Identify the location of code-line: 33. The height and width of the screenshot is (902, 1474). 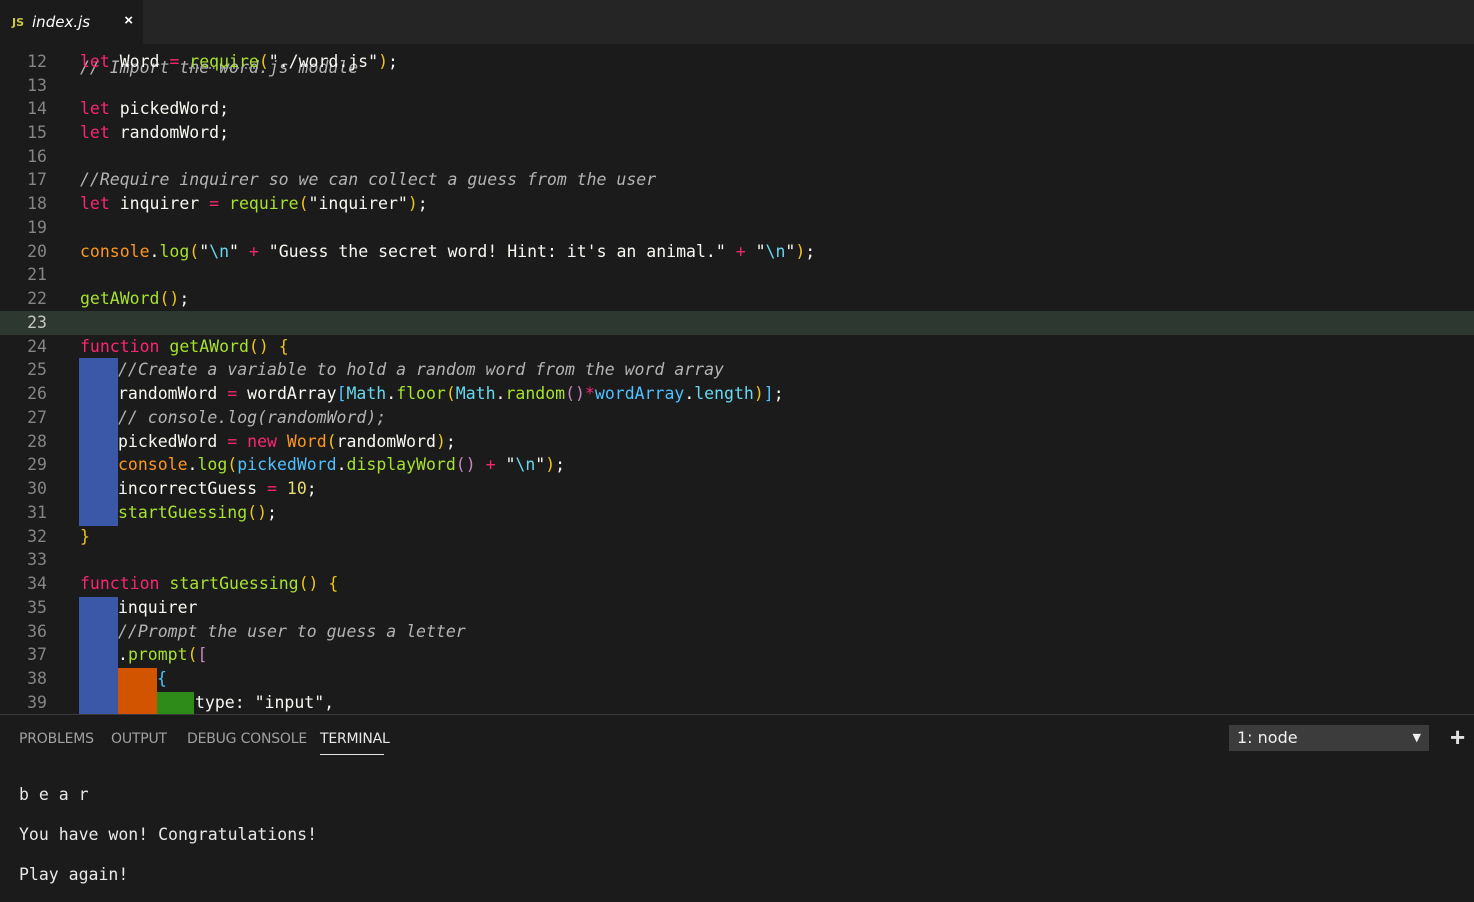
(737, 560).